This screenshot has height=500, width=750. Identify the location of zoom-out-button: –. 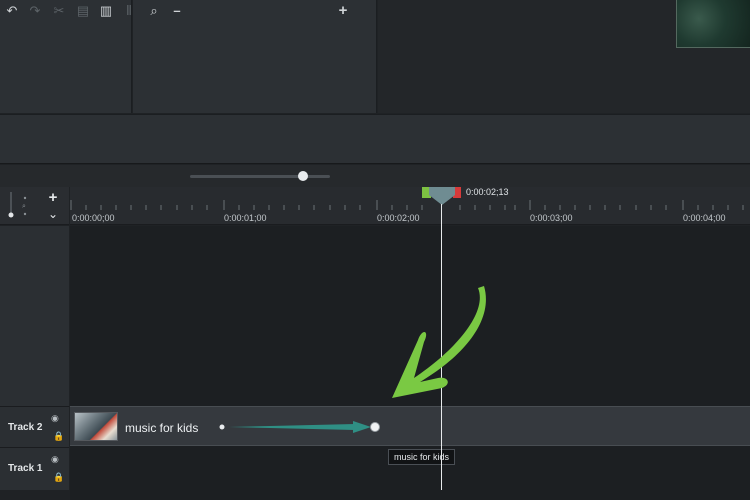
(177, 11).